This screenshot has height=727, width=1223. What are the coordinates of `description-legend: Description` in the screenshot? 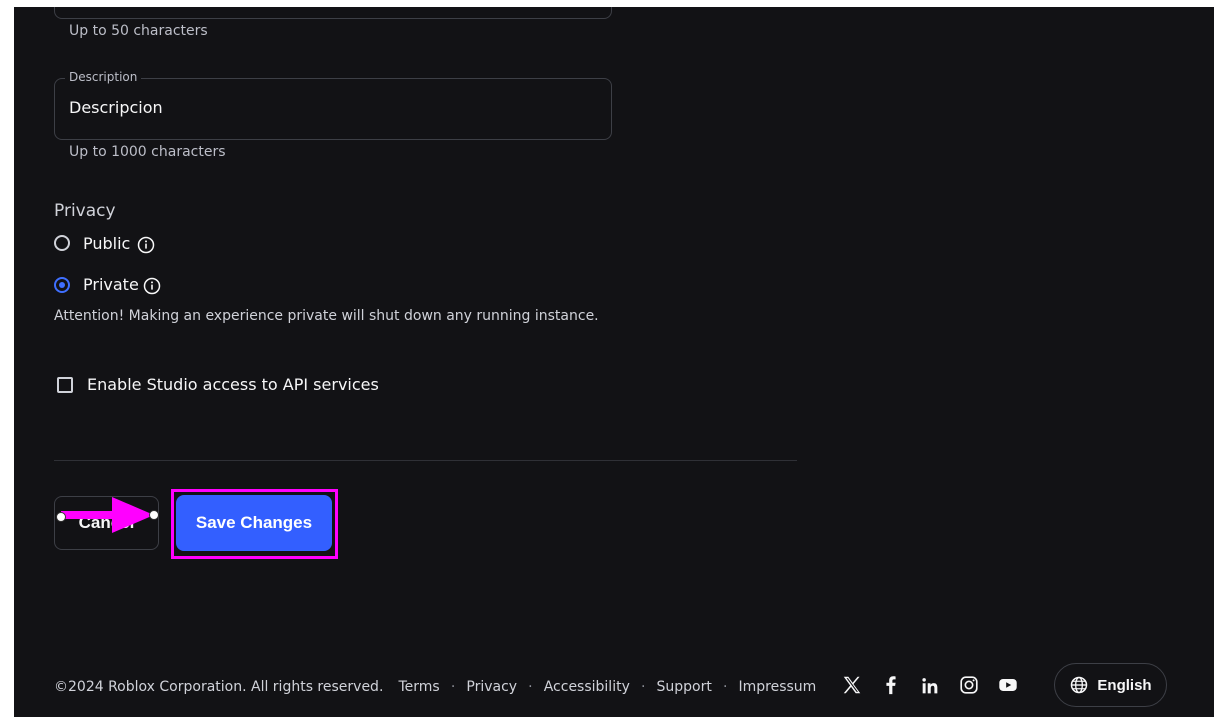 It's located at (103, 77).